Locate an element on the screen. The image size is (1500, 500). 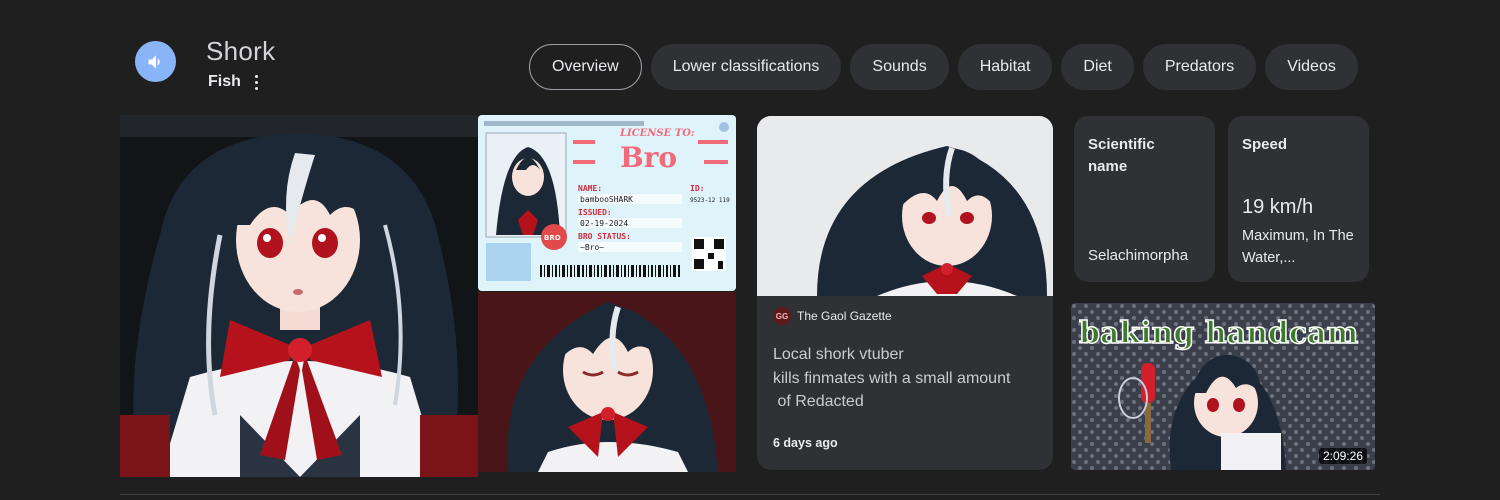
news-source: The Gaol Gazette is located at coordinates (844, 316).